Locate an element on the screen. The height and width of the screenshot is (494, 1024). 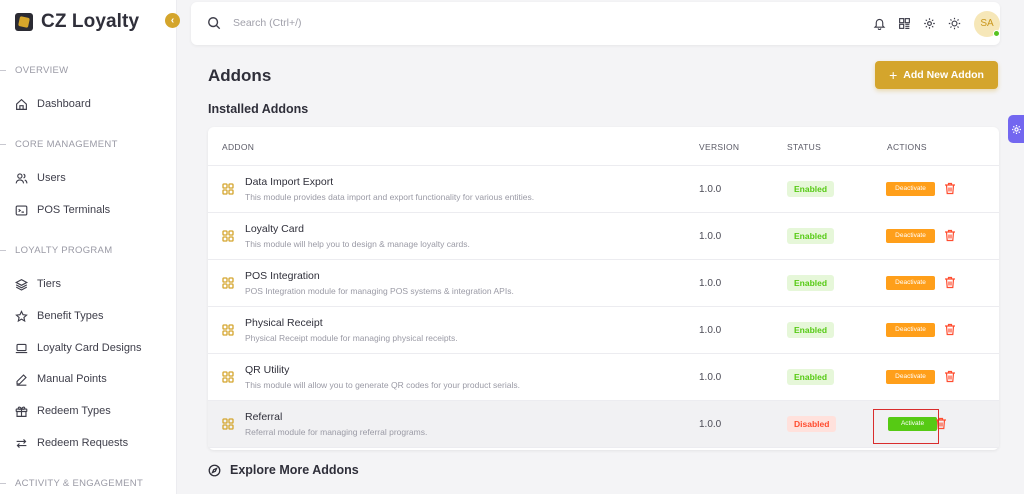
customizer-toggle is located at coordinates (1016, 129).